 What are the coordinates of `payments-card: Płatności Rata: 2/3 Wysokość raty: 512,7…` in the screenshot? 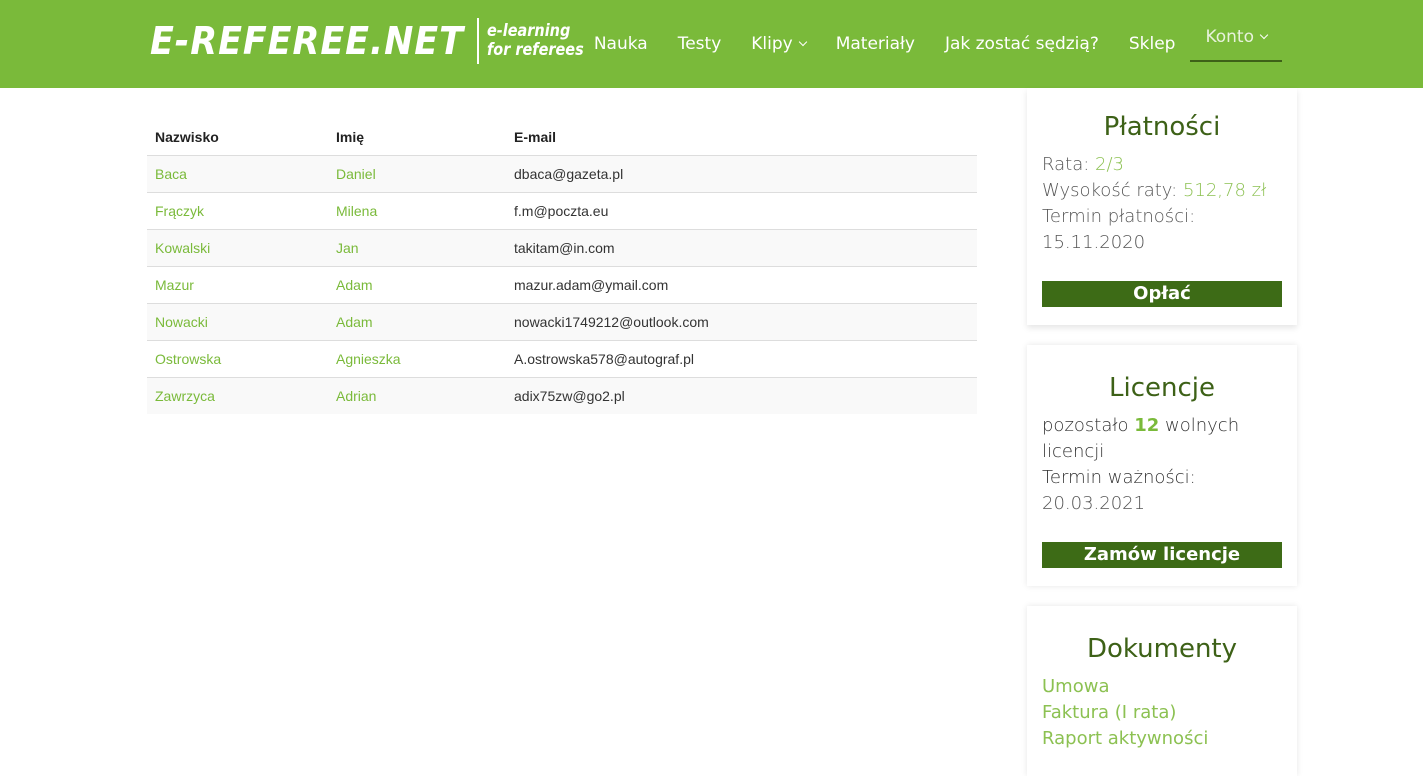 It's located at (1162, 206).